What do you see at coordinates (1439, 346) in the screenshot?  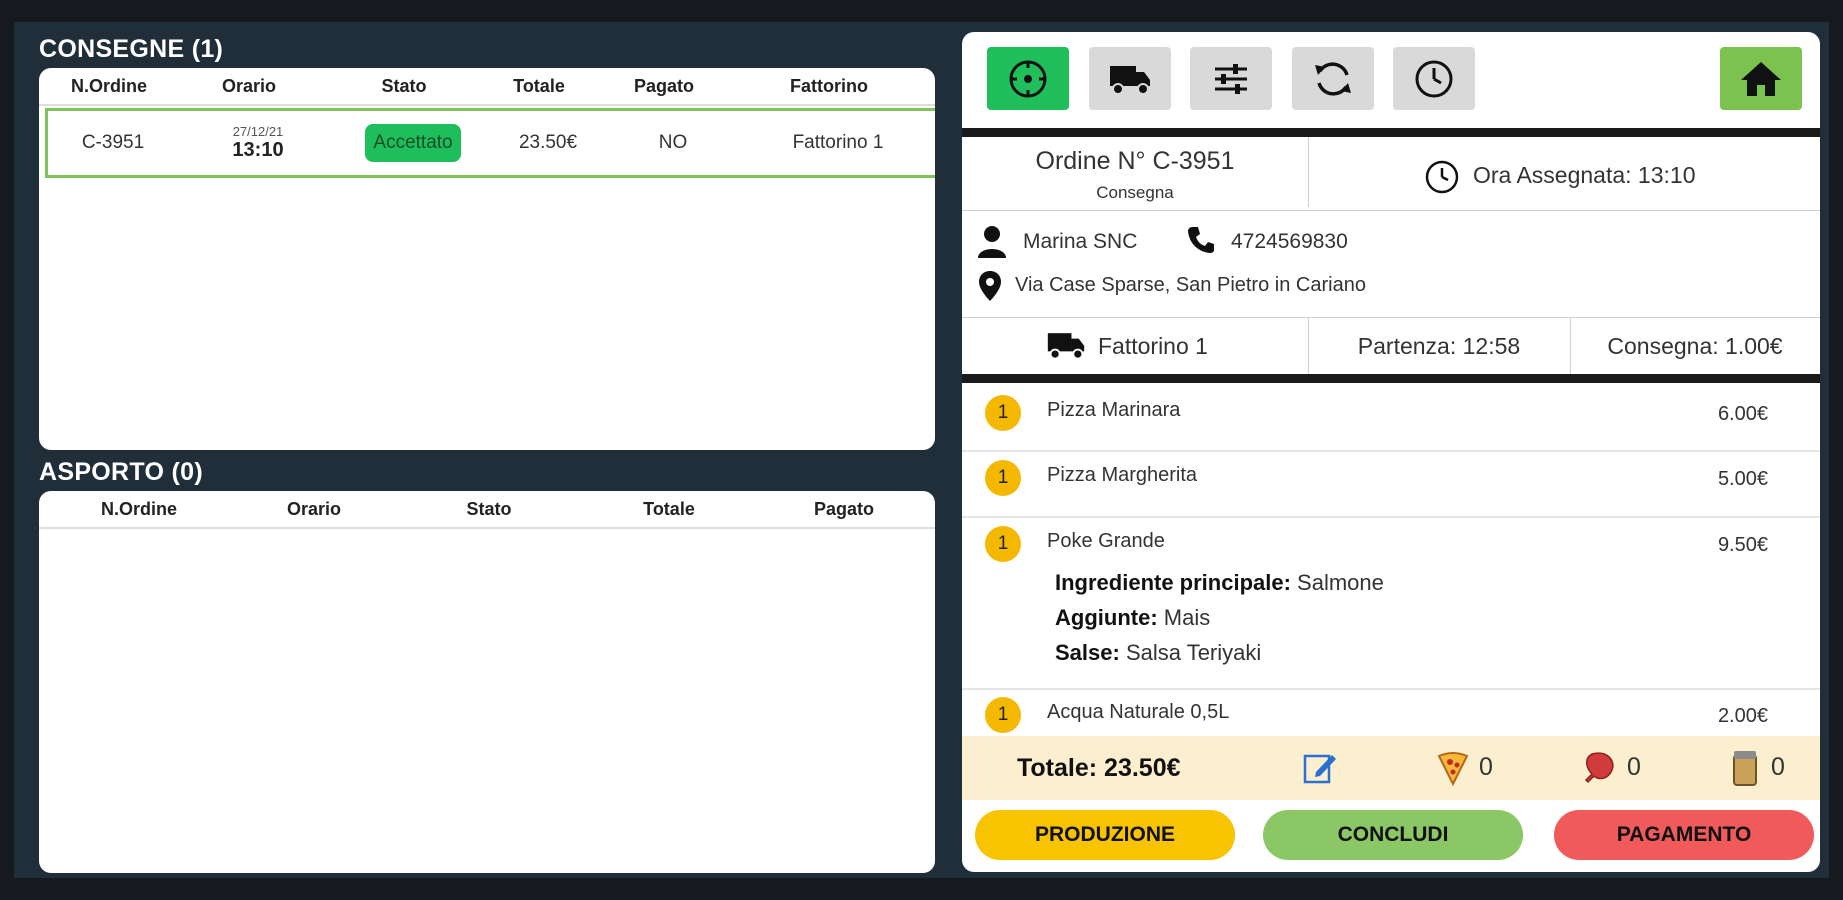 I see `departure-time: Partenza: 12:58` at bounding box center [1439, 346].